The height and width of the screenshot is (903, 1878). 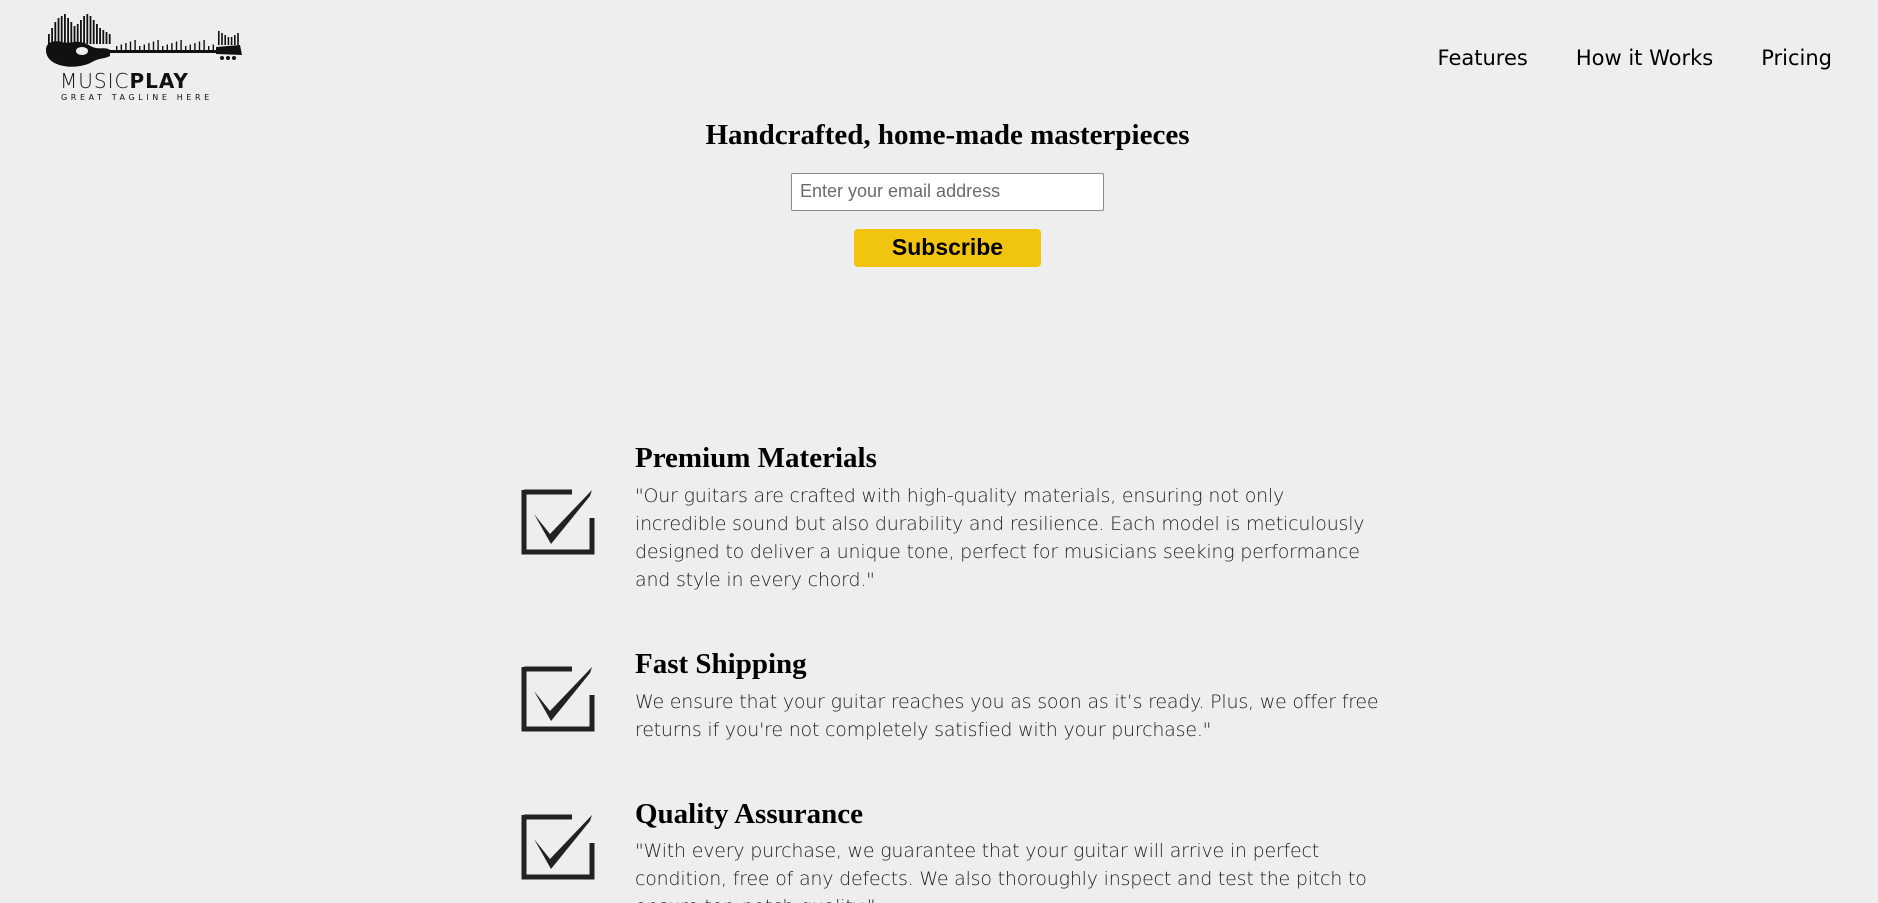 What do you see at coordinates (749, 813) in the screenshot?
I see `feature-title: Quality Assurance` at bounding box center [749, 813].